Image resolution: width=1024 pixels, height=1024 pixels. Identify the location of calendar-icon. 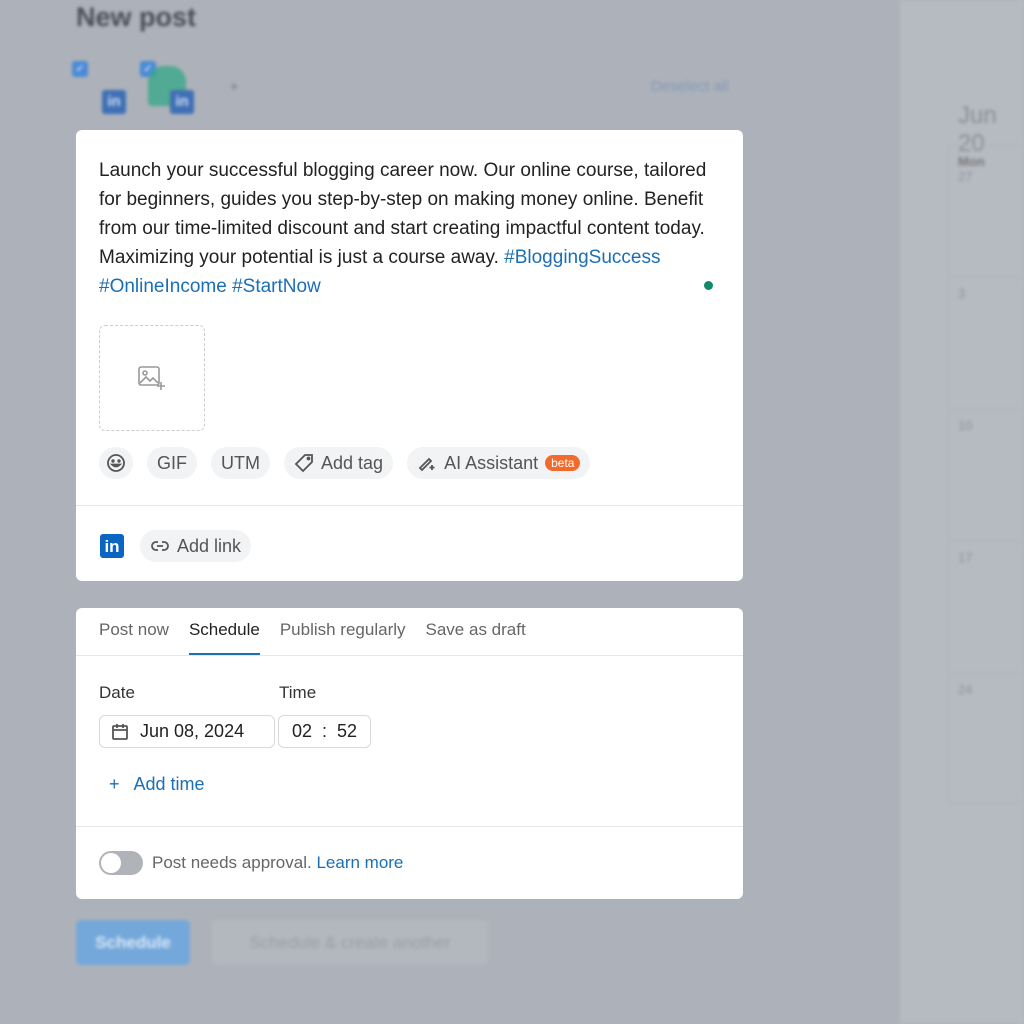
(120, 731).